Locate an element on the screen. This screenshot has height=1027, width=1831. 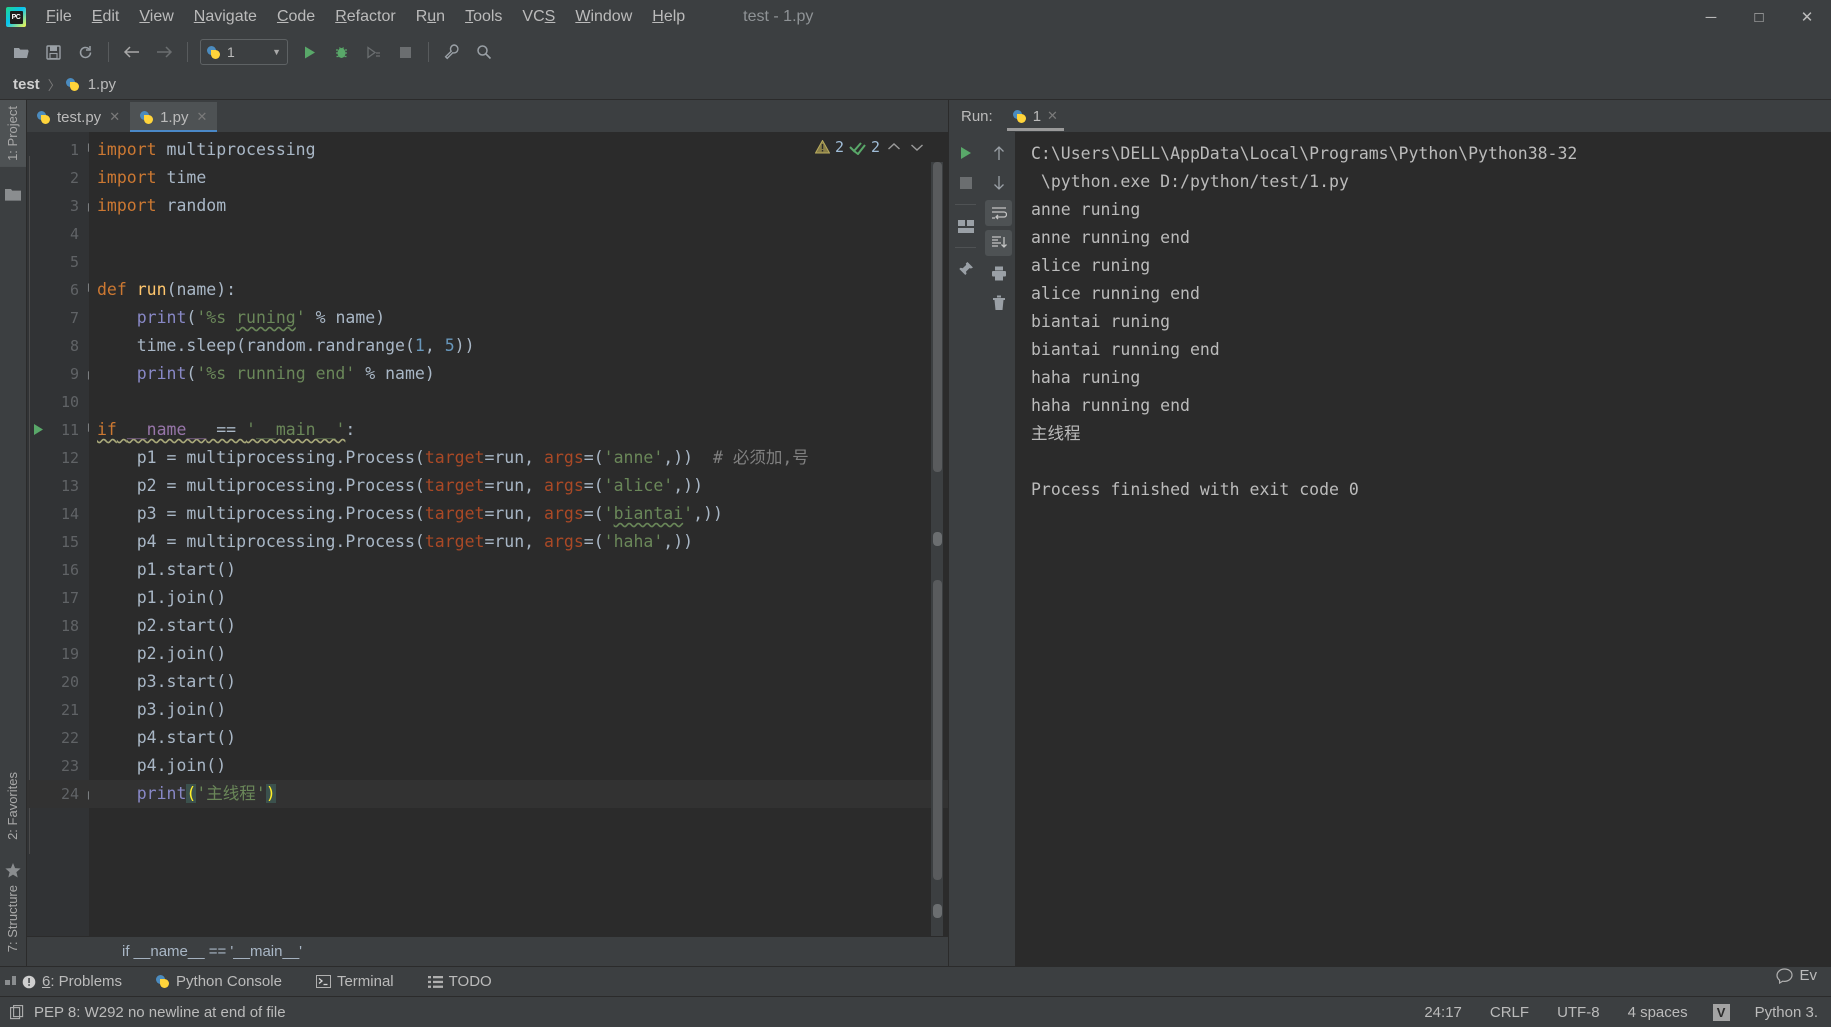
menu-tools: Tools is located at coordinates (483, 17).